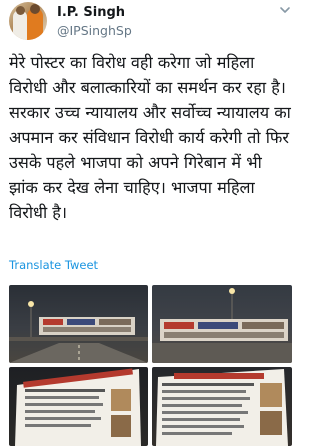 The width and height of the screenshot is (320, 446). Describe the element at coordinates (28, 21) in the screenshot. I see `avatar` at that location.